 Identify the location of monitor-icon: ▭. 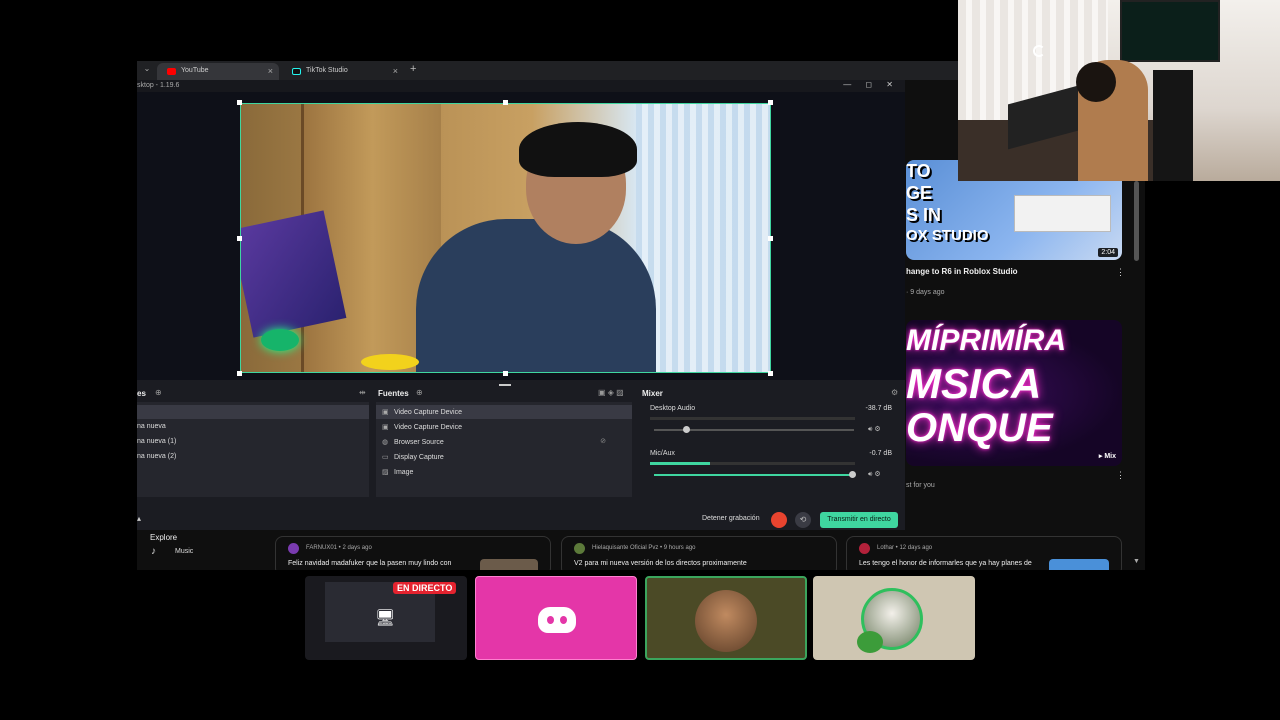
(385, 457).